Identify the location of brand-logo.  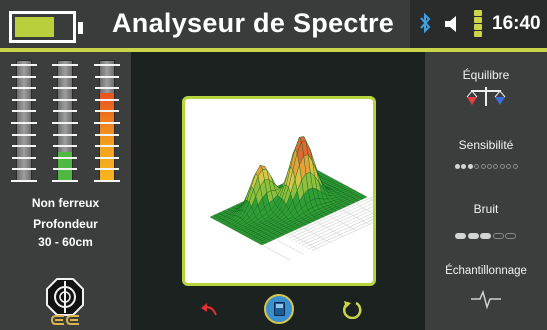
(65, 321).